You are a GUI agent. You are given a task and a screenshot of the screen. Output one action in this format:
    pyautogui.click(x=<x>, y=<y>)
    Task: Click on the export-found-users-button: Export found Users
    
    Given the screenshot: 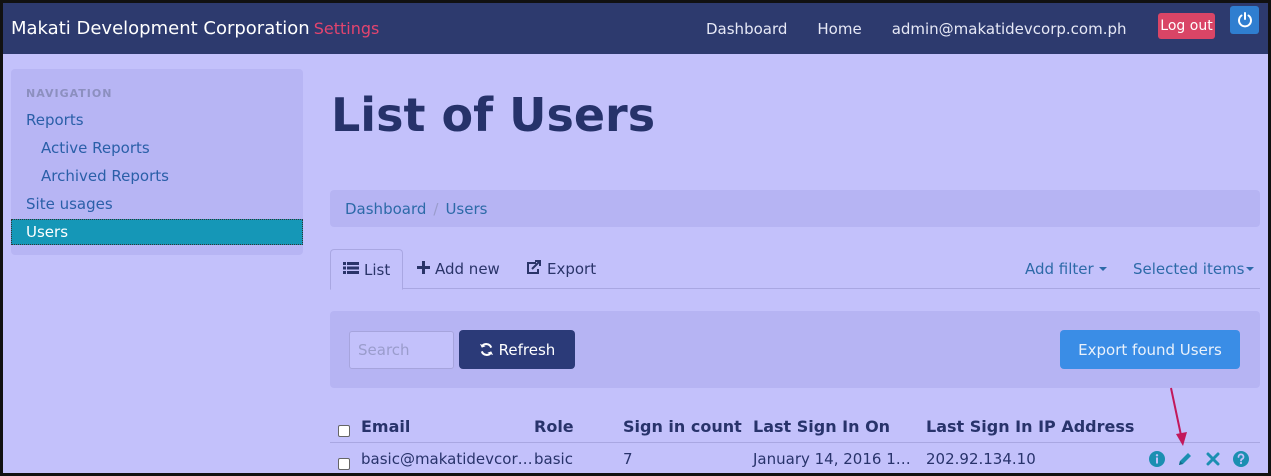 What is the action you would take?
    pyautogui.click(x=1150, y=349)
    